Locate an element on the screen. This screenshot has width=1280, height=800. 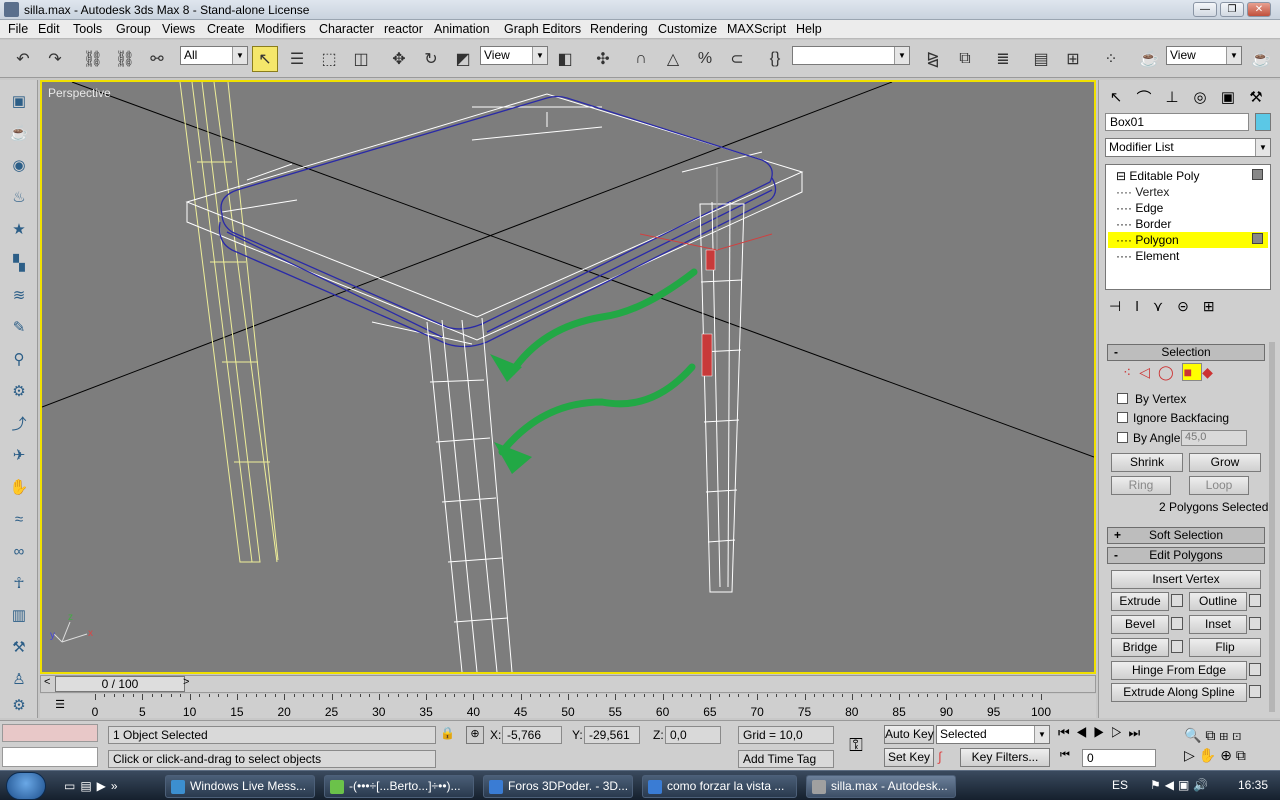
minimize-button: — is located at coordinates (1205, 9).